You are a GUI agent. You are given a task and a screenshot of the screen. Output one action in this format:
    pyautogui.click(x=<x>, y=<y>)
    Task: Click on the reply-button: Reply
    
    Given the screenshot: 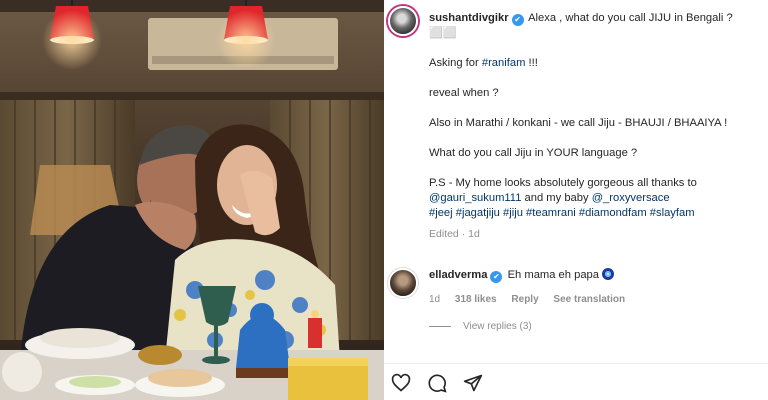 What is the action you would take?
    pyautogui.click(x=524, y=299)
    